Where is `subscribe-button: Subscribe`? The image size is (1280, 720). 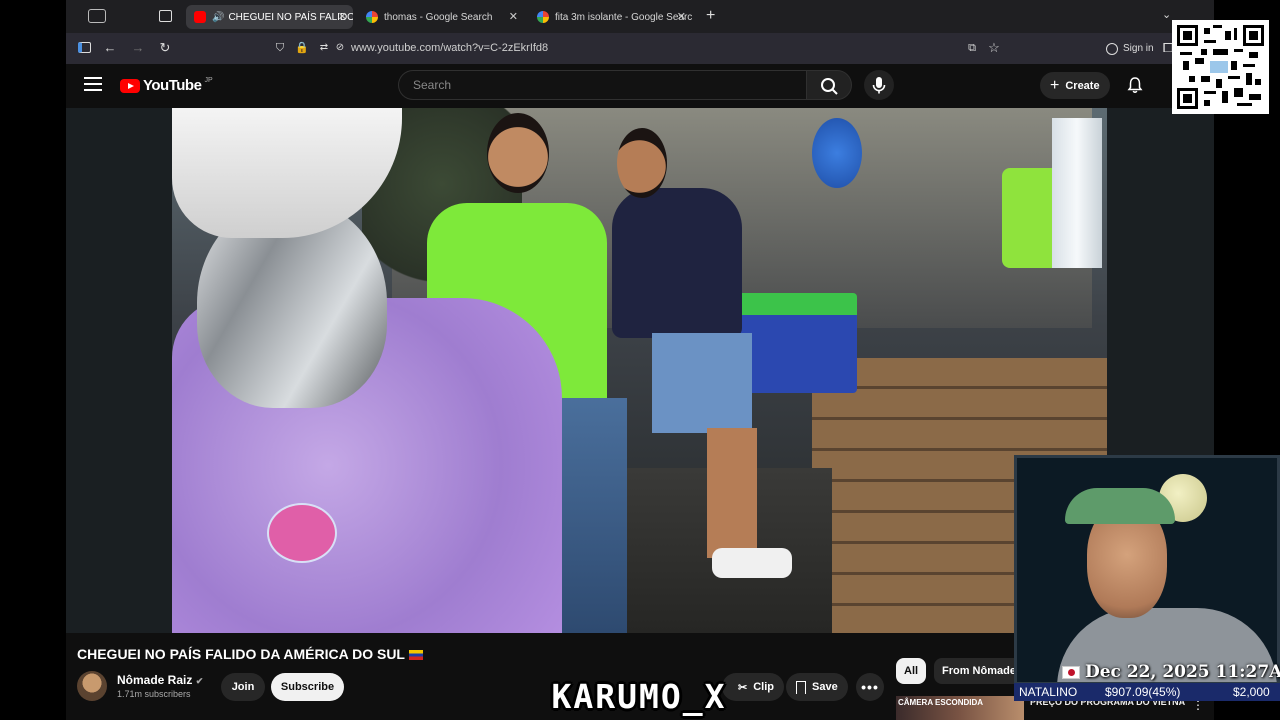 subscribe-button: Subscribe is located at coordinates (307, 687).